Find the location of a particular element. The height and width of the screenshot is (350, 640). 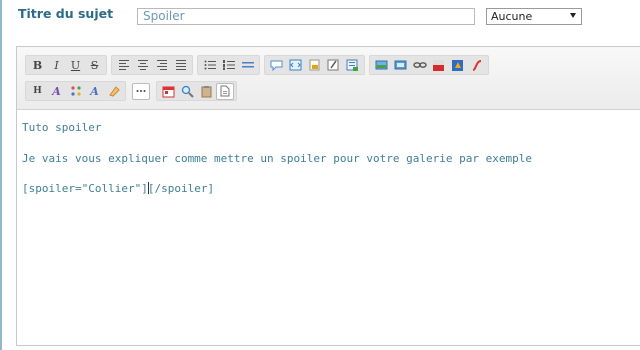

flash-icon is located at coordinates (477, 65).